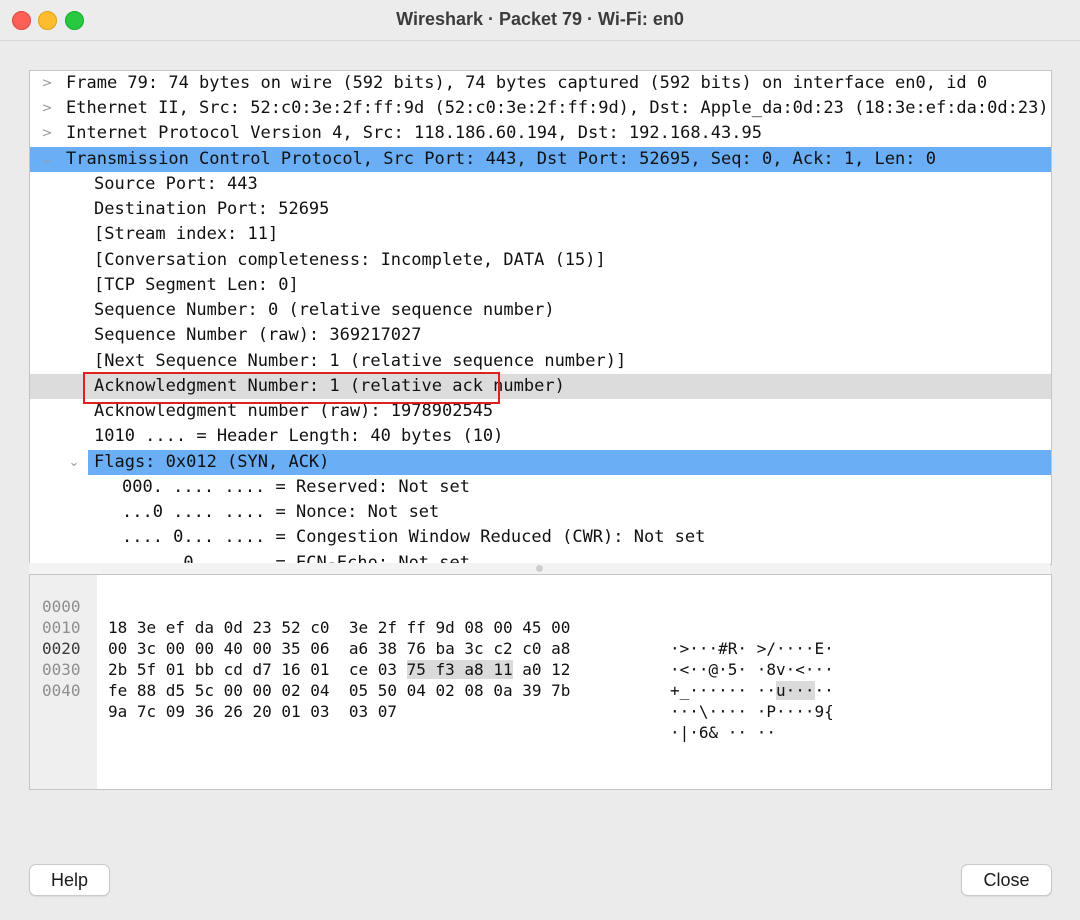  What do you see at coordinates (540, 487) in the screenshot?
I see `tree-row-reserved: 000. .... .... = Reserved: Not set` at bounding box center [540, 487].